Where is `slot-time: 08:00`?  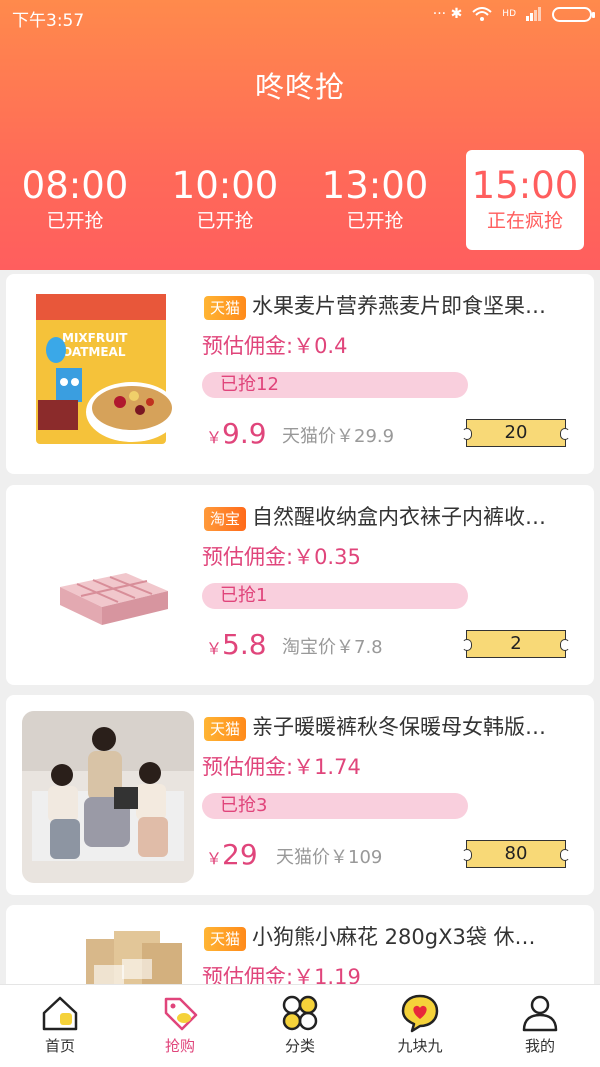 slot-time: 08:00 is located at coordinates (75, 185).